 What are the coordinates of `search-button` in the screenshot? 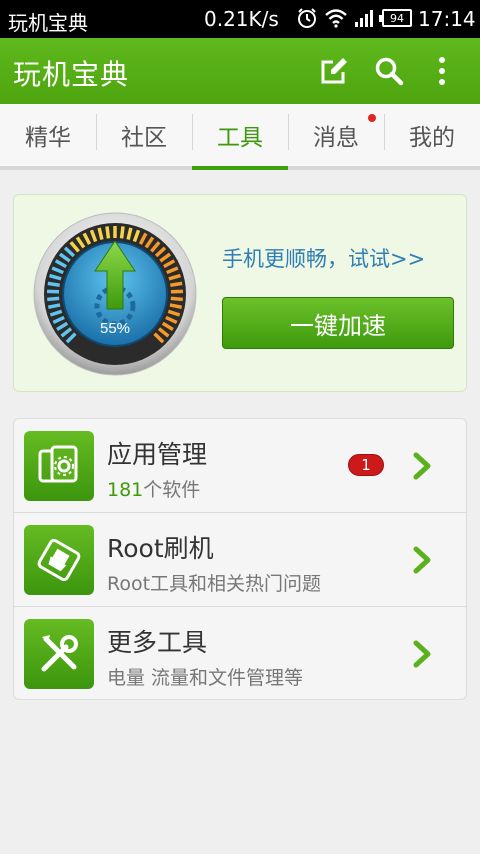 It's located at (389, 71).